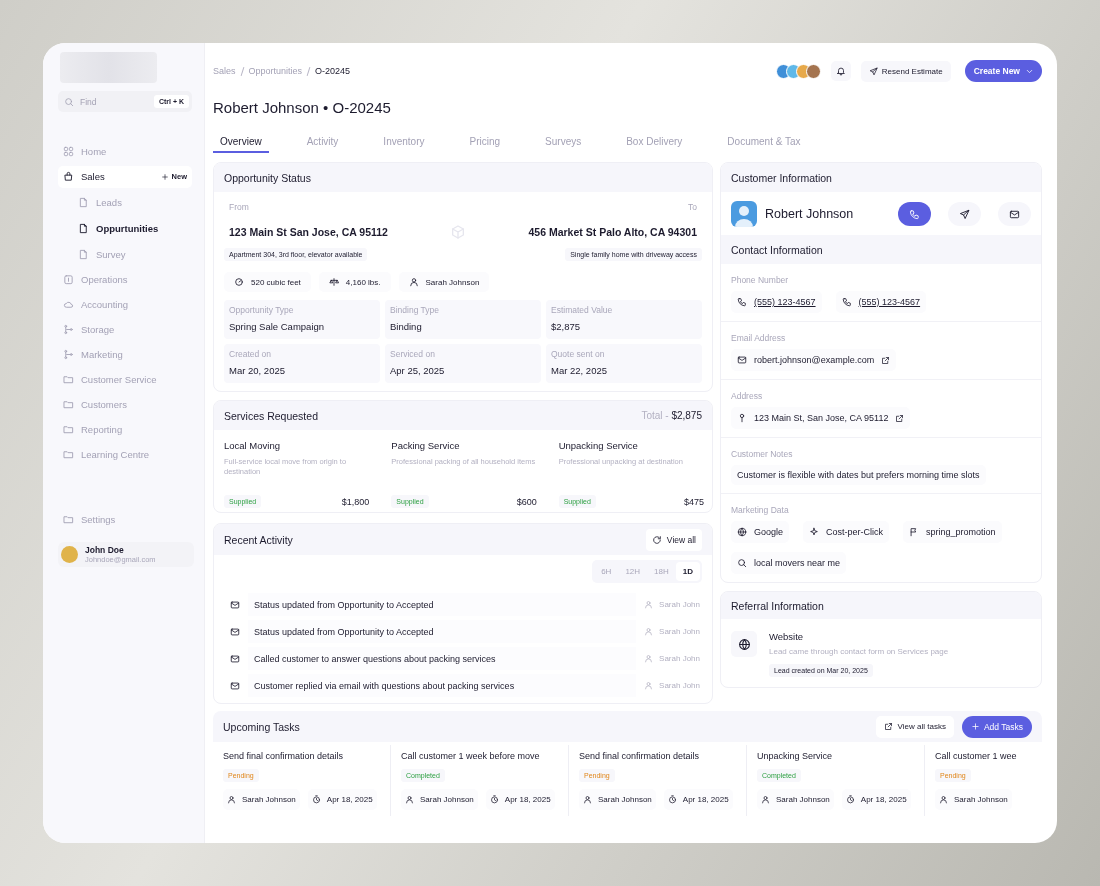  What do you see at coordinates (633, 571) in the screenshot?
I see `time-range-button: 12H` at bounding box center [633, 571].